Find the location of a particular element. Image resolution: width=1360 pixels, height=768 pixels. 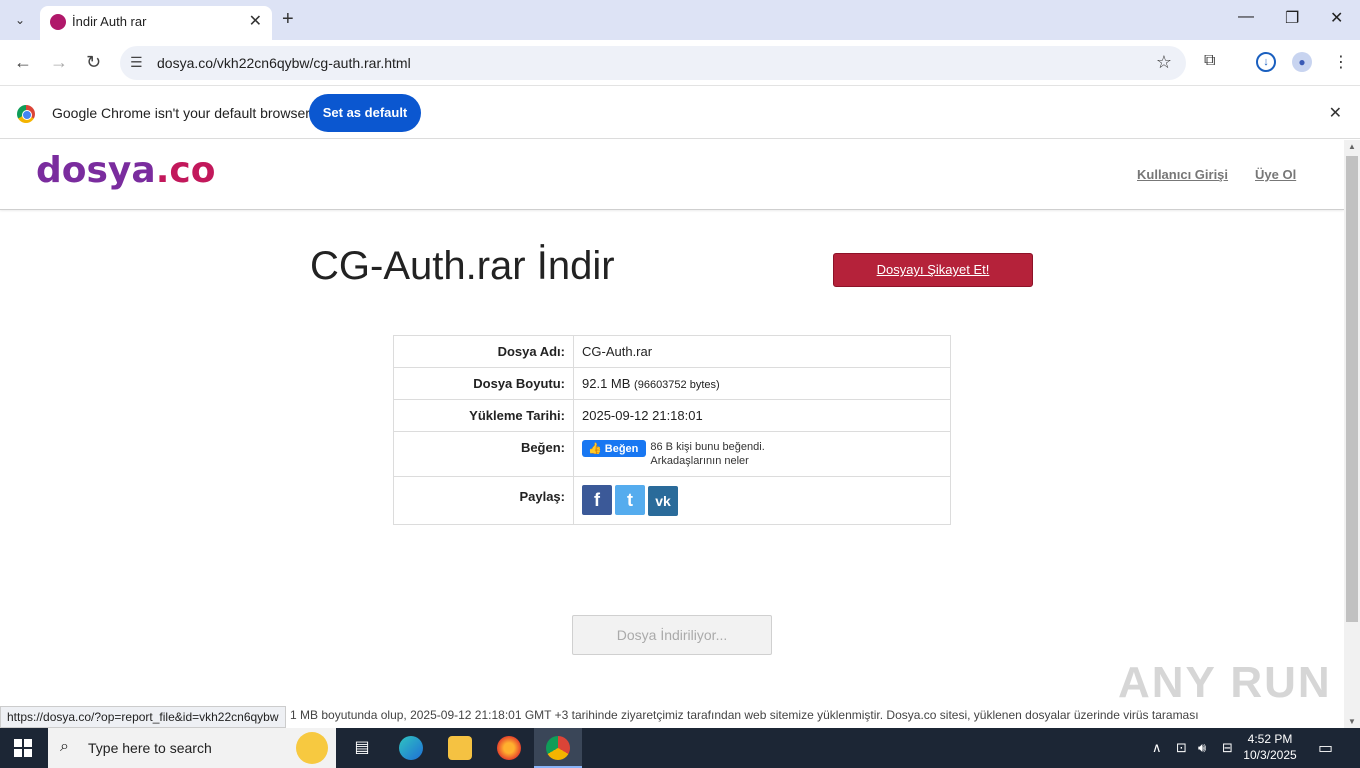

file-size-bytes: (96603752 bytes) is located at coordinates (677, 385).